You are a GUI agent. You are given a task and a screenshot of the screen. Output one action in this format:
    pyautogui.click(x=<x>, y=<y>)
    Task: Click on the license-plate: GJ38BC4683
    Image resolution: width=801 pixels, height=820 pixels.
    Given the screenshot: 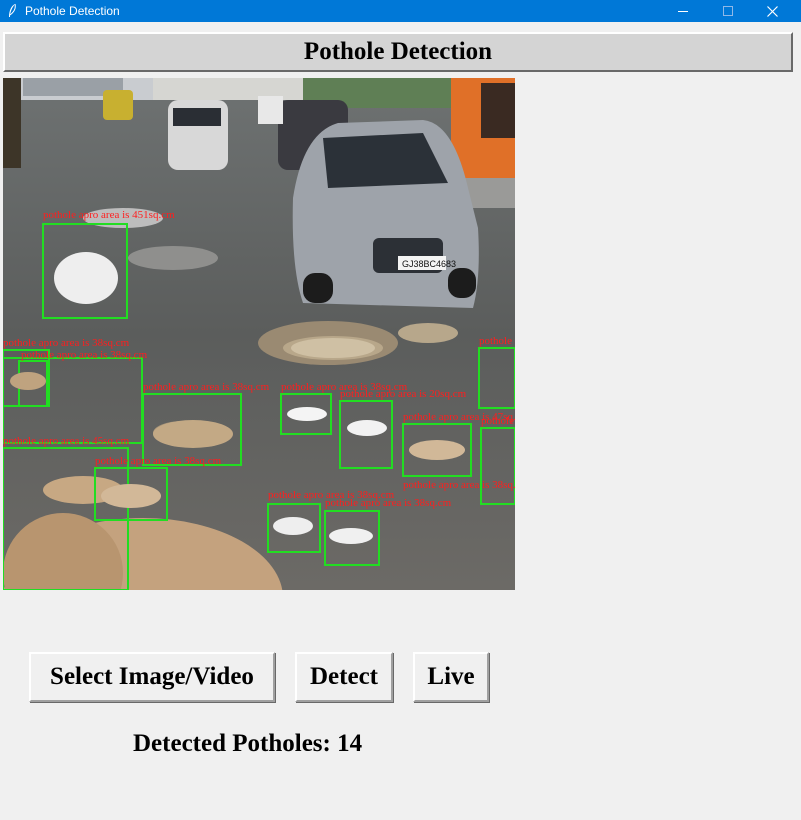 What is the action you would take?
    pyautogui.click(x=429, y=264)
    